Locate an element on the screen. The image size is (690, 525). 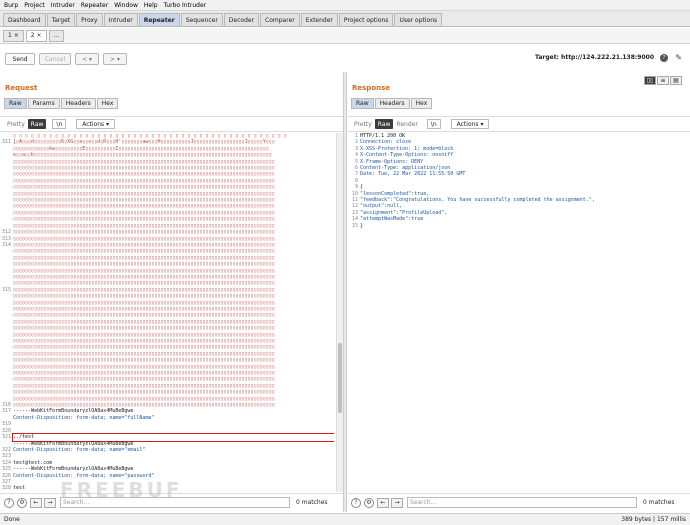
request-match-count: 0 matches is located at coordinates (312, 502).